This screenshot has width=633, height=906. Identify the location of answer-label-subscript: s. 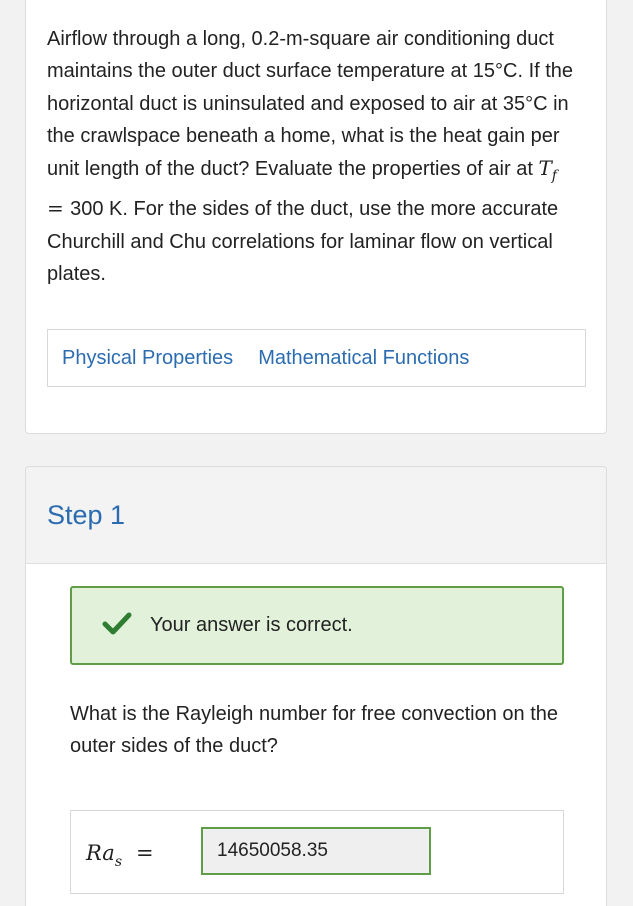
(118, 862).